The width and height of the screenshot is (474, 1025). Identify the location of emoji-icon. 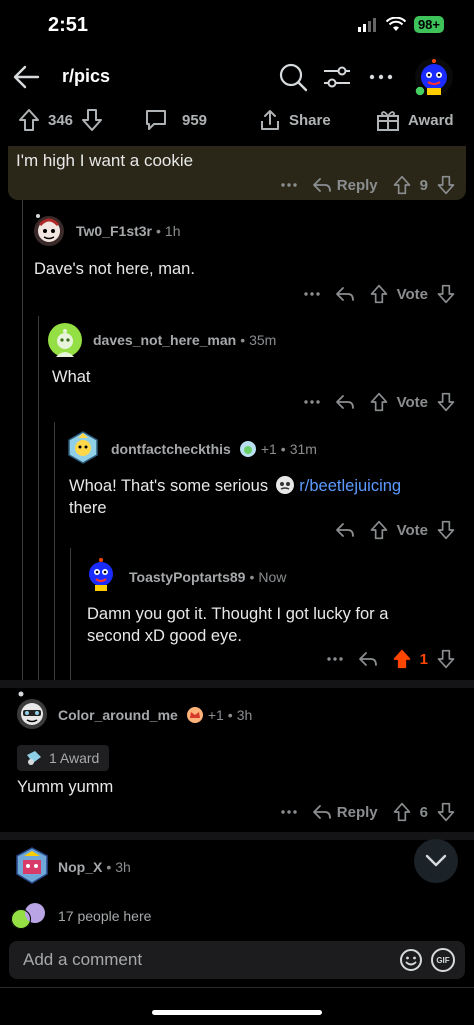
(411, 960).